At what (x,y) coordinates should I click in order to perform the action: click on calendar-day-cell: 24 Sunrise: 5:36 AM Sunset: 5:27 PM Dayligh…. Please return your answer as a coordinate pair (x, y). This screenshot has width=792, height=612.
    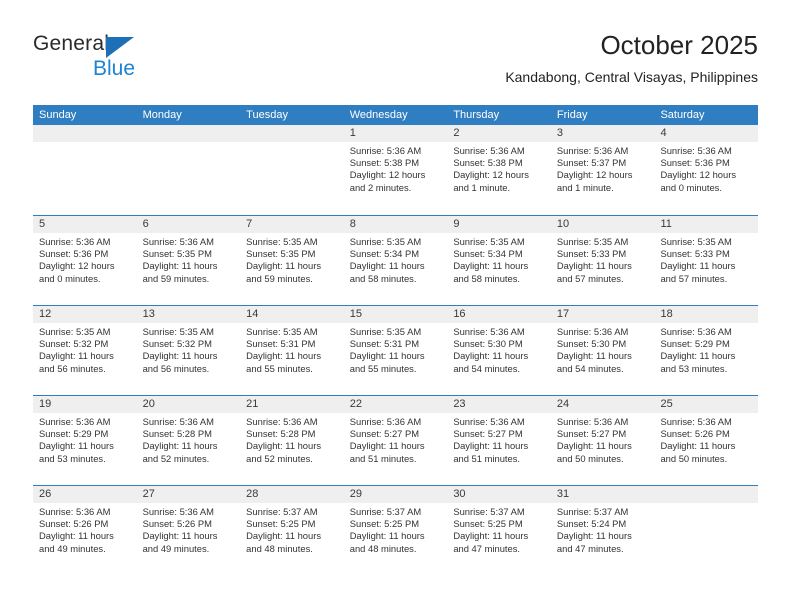
    Looking at the image, I should click on (602, 440).